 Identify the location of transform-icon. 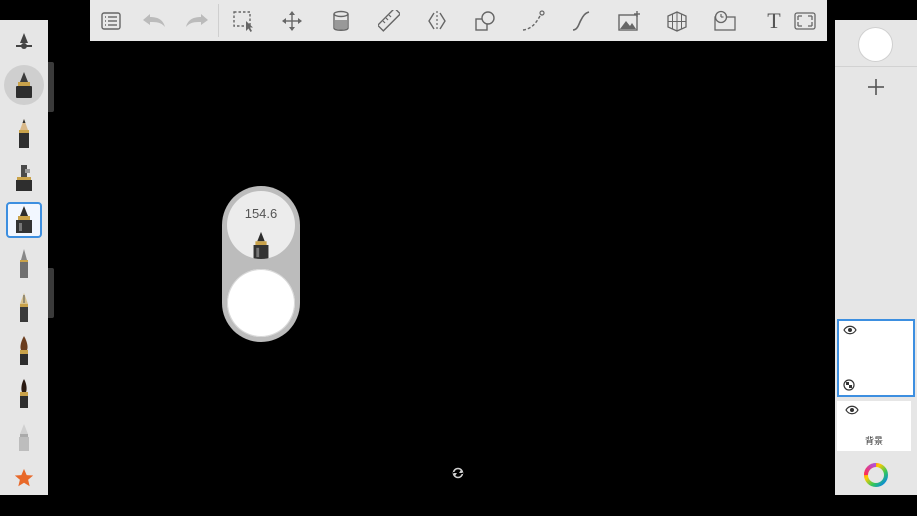
(292, 21).